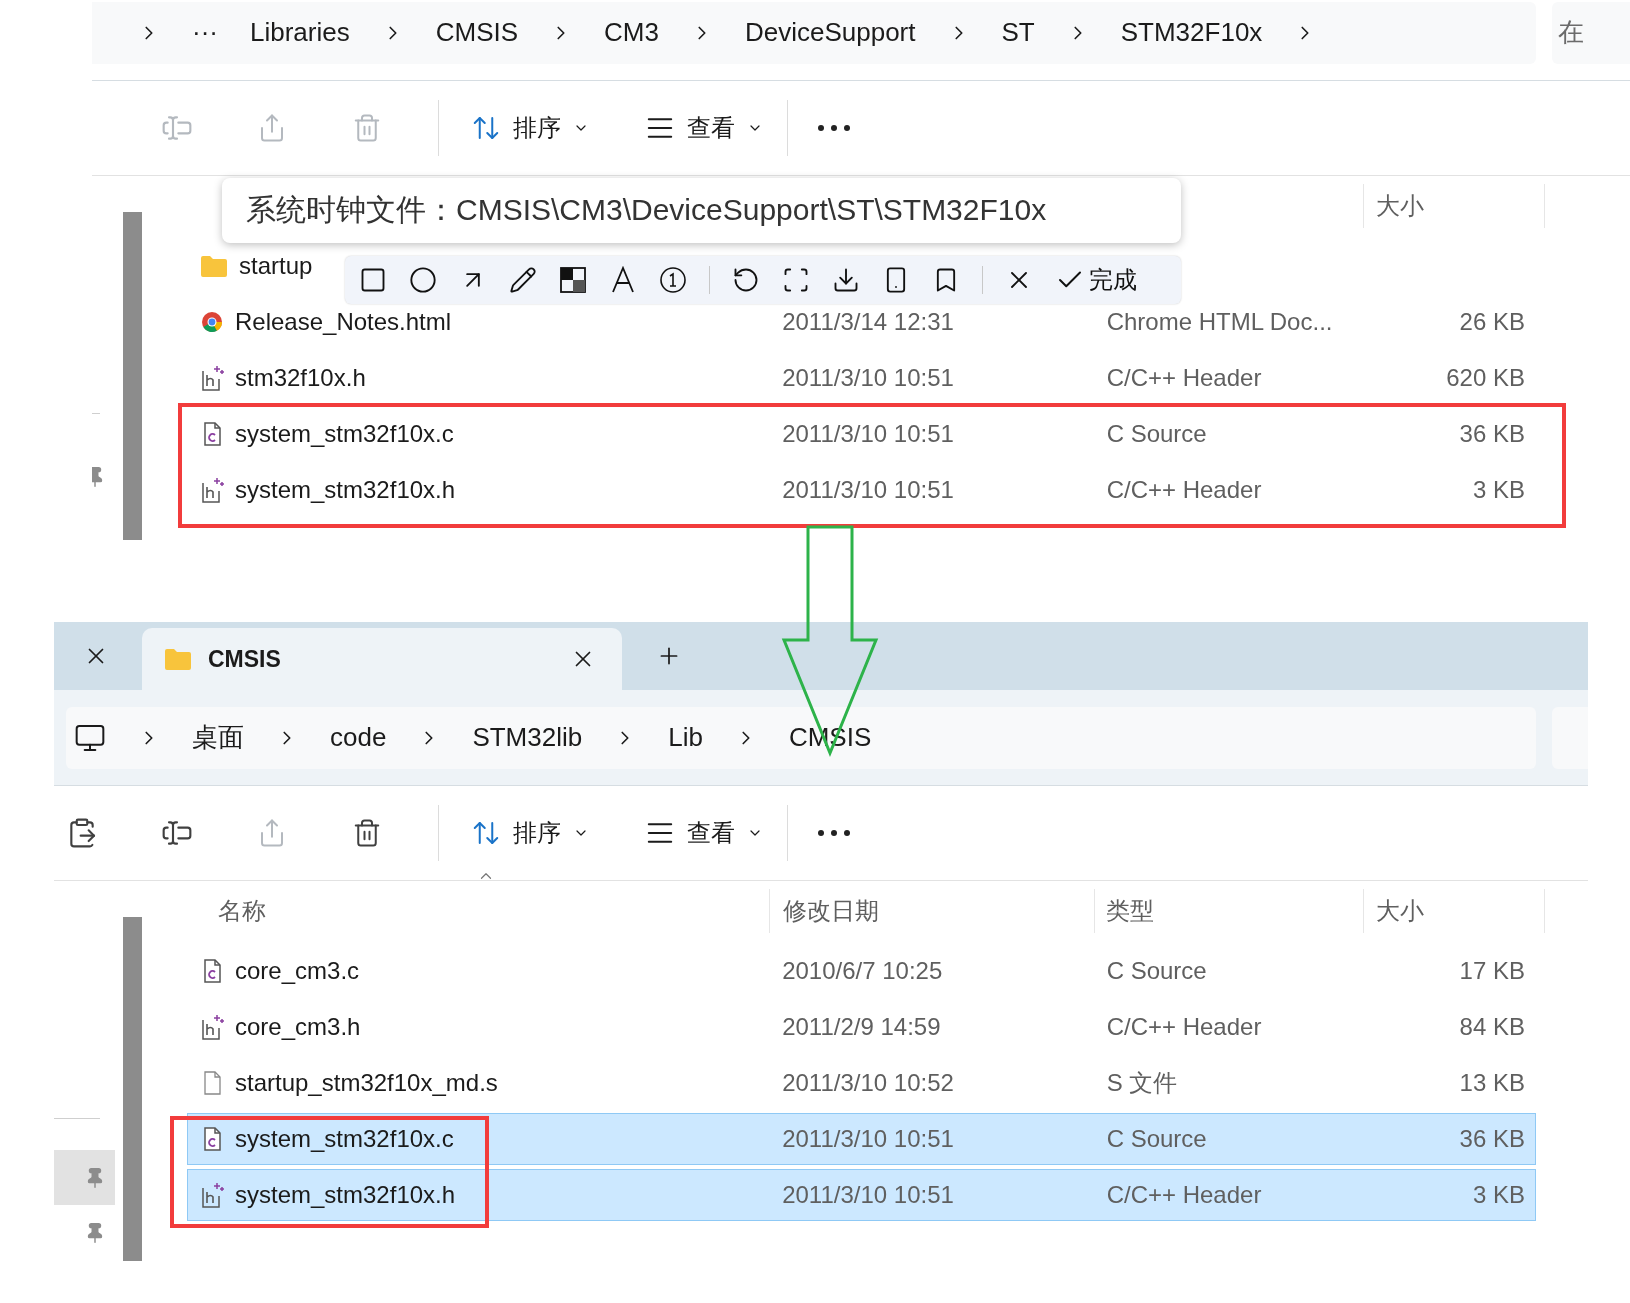 Image resolution: width=1630 pixels, height=1303 pixels. What do you see at coordinates (1492, 1082) in the screenshot?
I see `file-size: 13 KB` at bounding box center [1492, 1082].